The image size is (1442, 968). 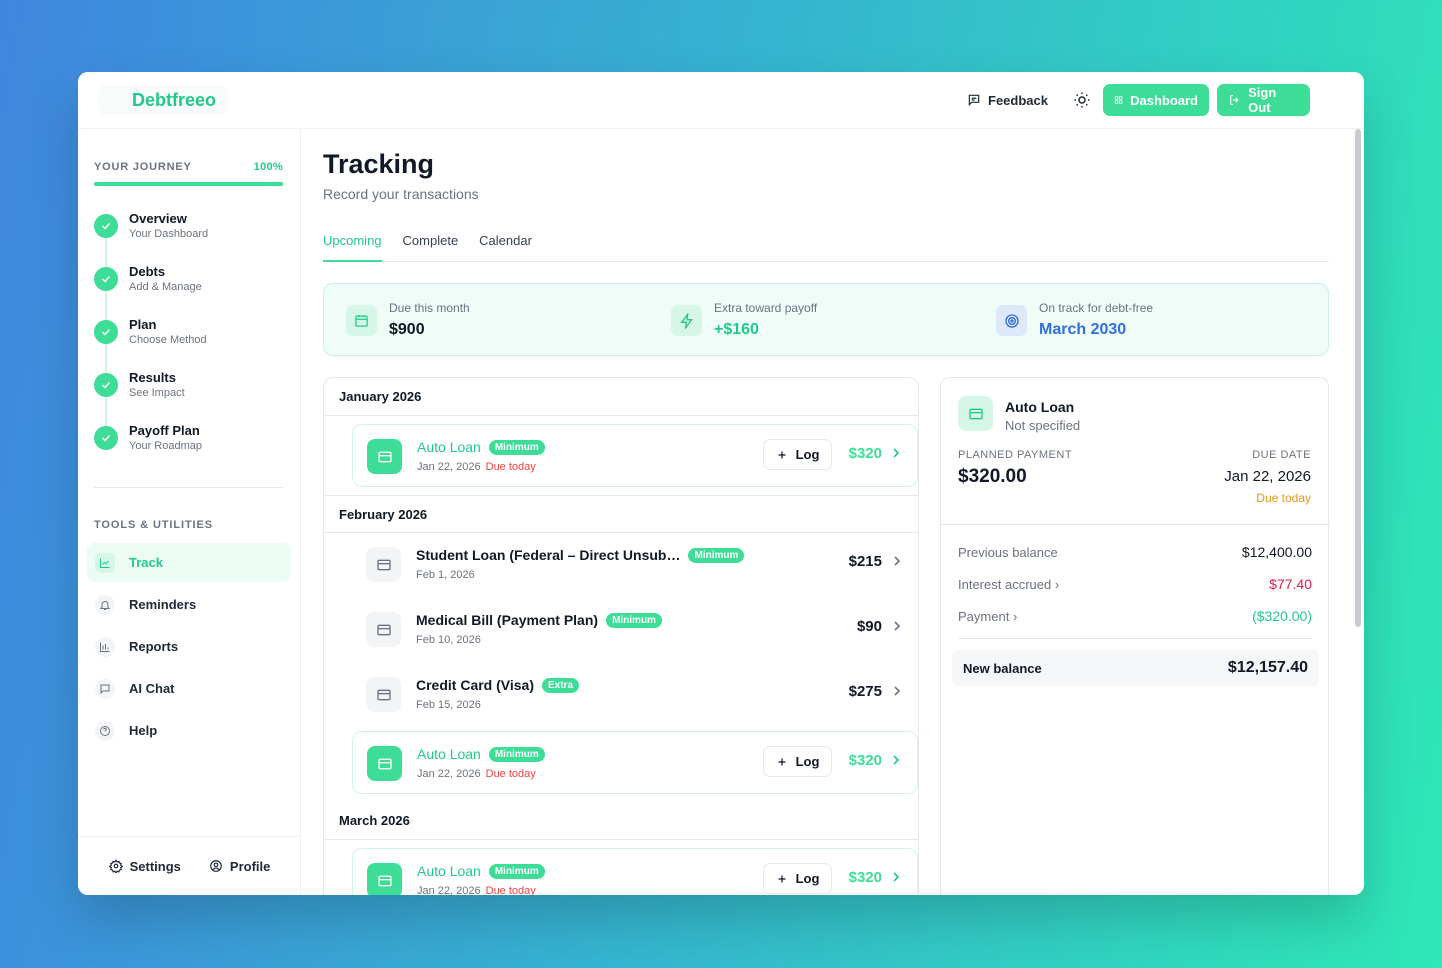 What do you see at coordinates (168, 340) in the screenshot?
I see `step-subtitle: Choose Method` at bounding box center [168, 340].